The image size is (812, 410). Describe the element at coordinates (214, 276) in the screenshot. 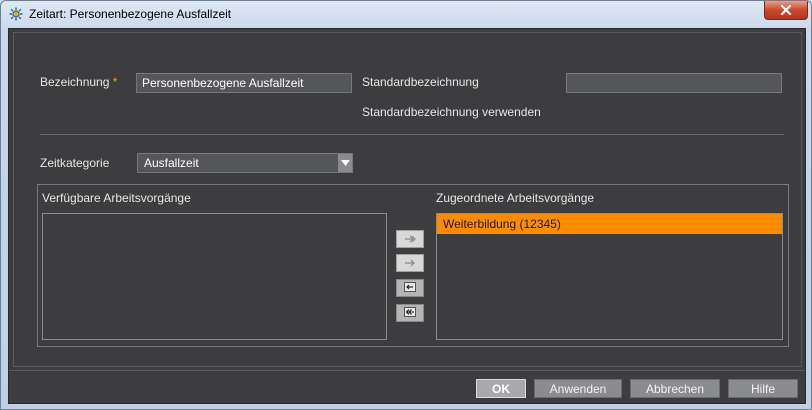

I see `available-list` at that location.